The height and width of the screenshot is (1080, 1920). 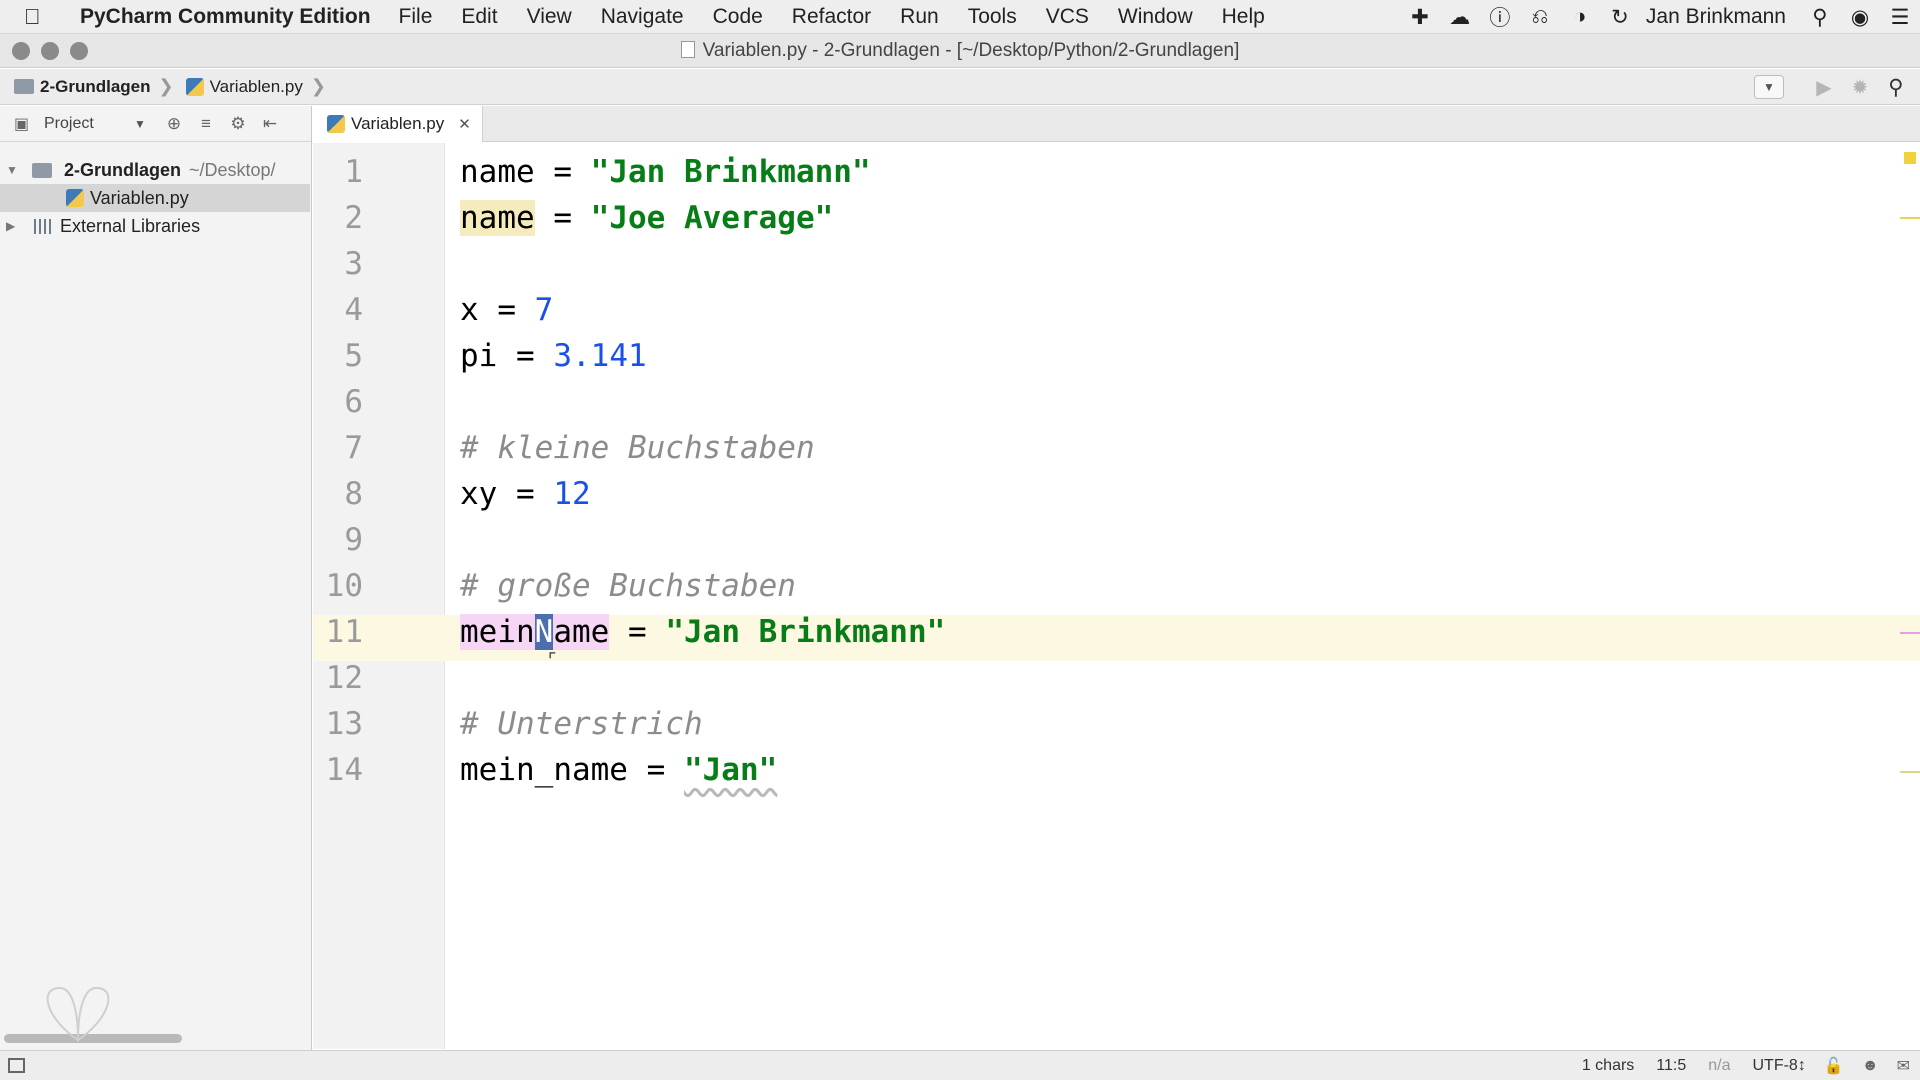 What do you see at coordinates (353, 356) in the screenshot?
I see `line-number: 5` at bounding box center [353, 356].